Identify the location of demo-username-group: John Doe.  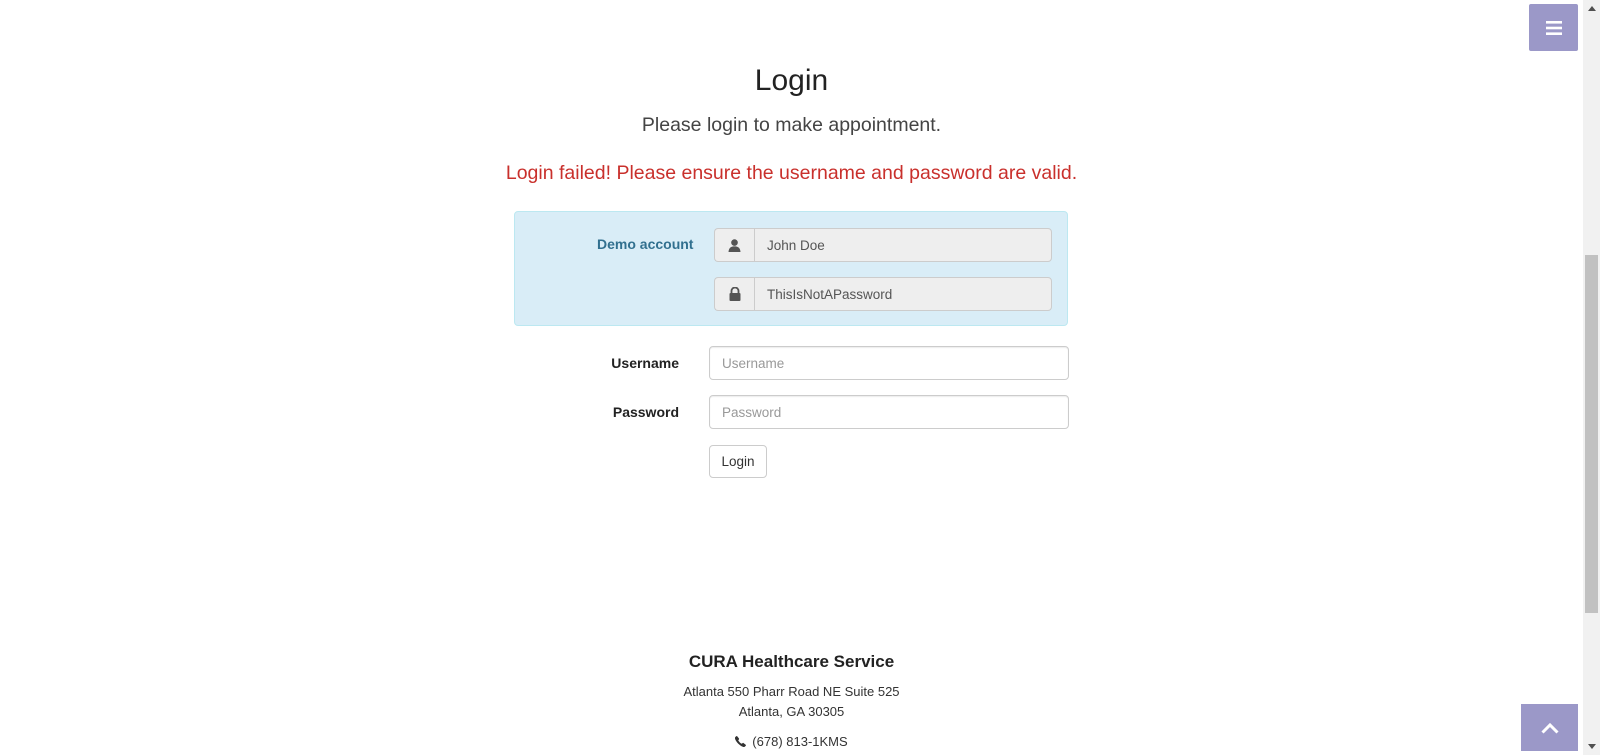
(883, 245).